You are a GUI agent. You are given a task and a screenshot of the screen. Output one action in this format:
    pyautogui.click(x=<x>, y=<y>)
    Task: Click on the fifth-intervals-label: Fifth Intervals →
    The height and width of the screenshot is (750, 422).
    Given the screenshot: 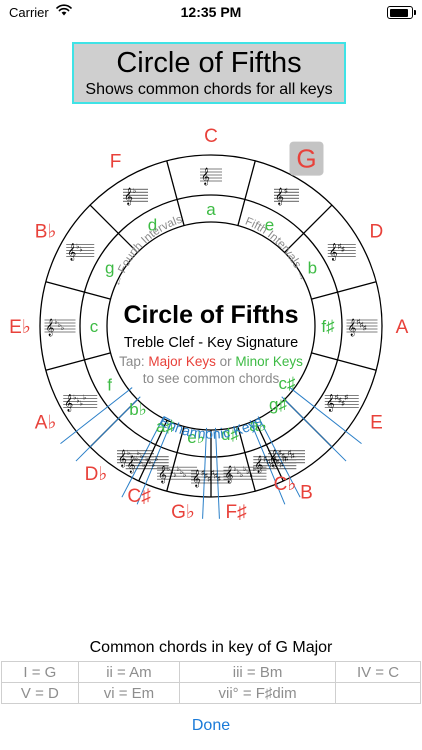 What is the action you would take?
    pyautogui.click(x=276, y=250)
    